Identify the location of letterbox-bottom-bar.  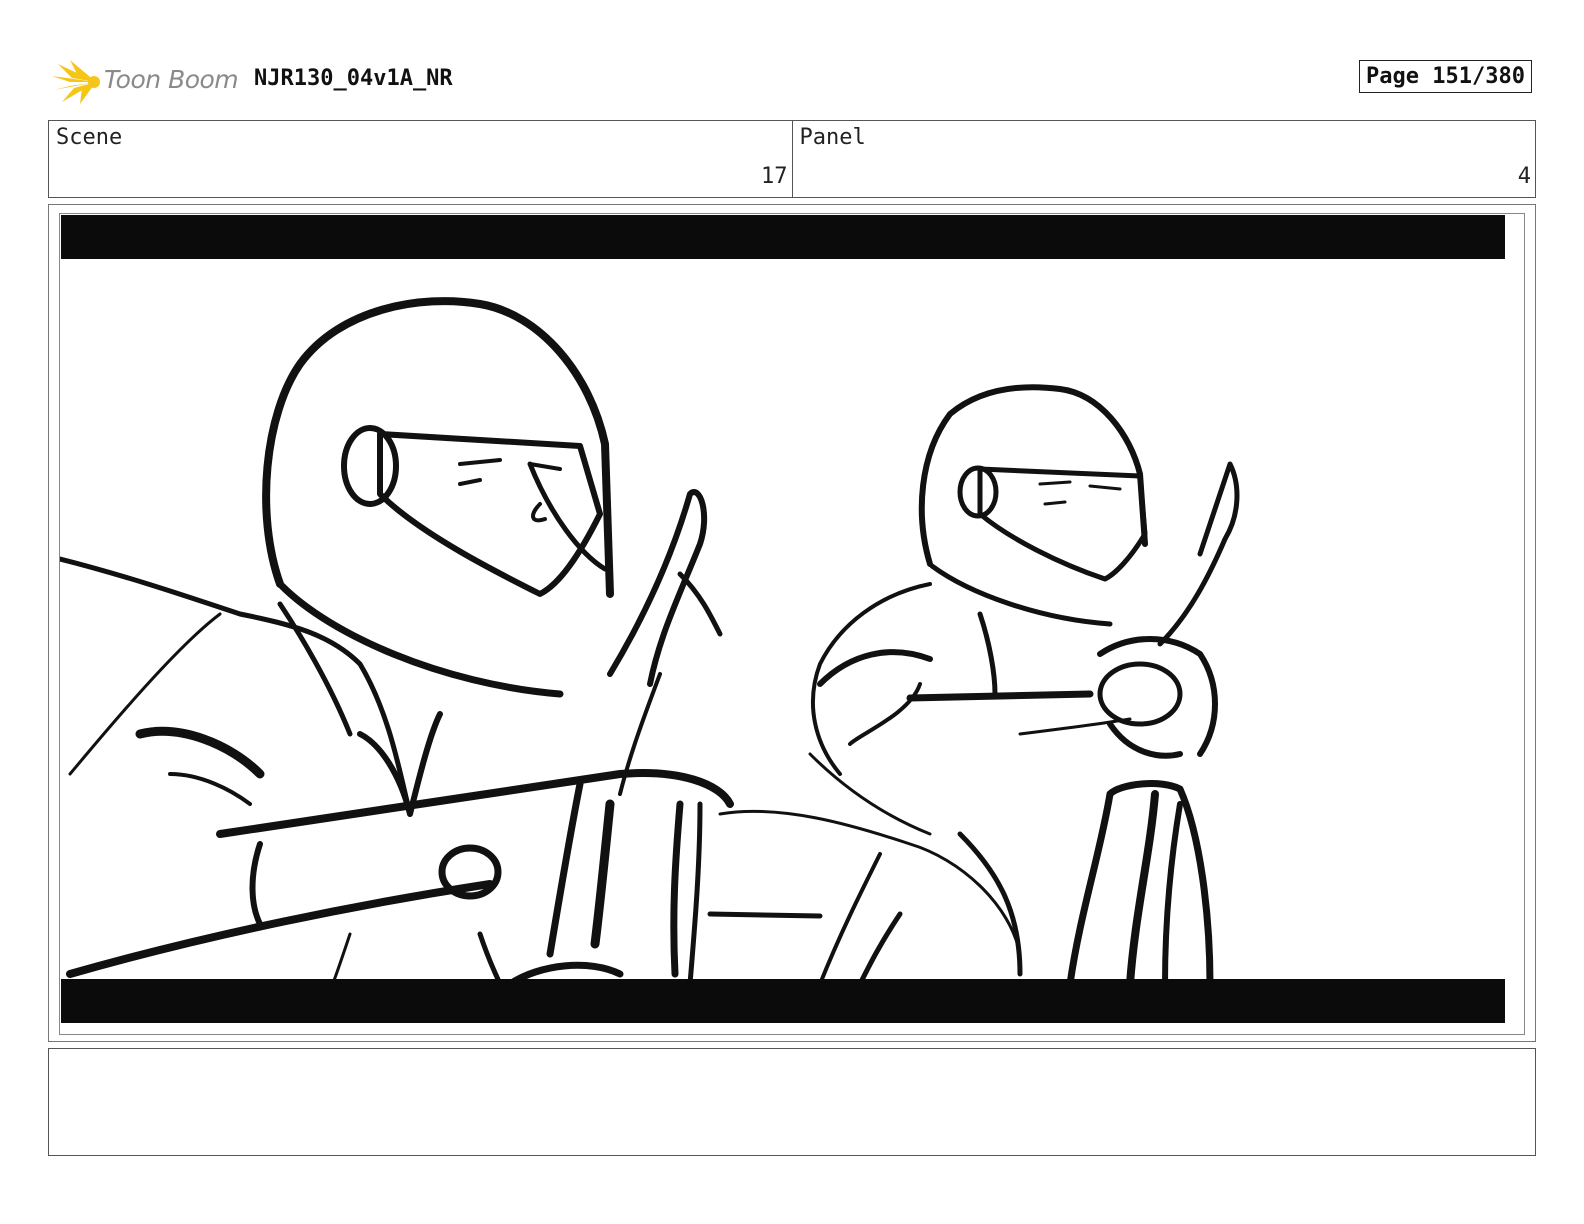
(783, 1001).